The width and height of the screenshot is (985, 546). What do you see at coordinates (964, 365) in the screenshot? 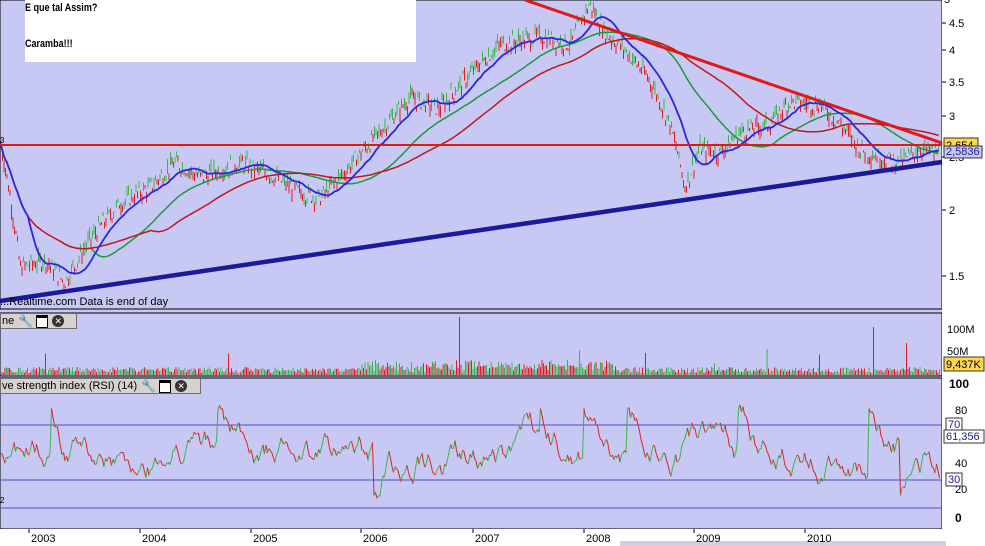
I see `last-volume-label: 9,437K` at bounding box center [964, 365].